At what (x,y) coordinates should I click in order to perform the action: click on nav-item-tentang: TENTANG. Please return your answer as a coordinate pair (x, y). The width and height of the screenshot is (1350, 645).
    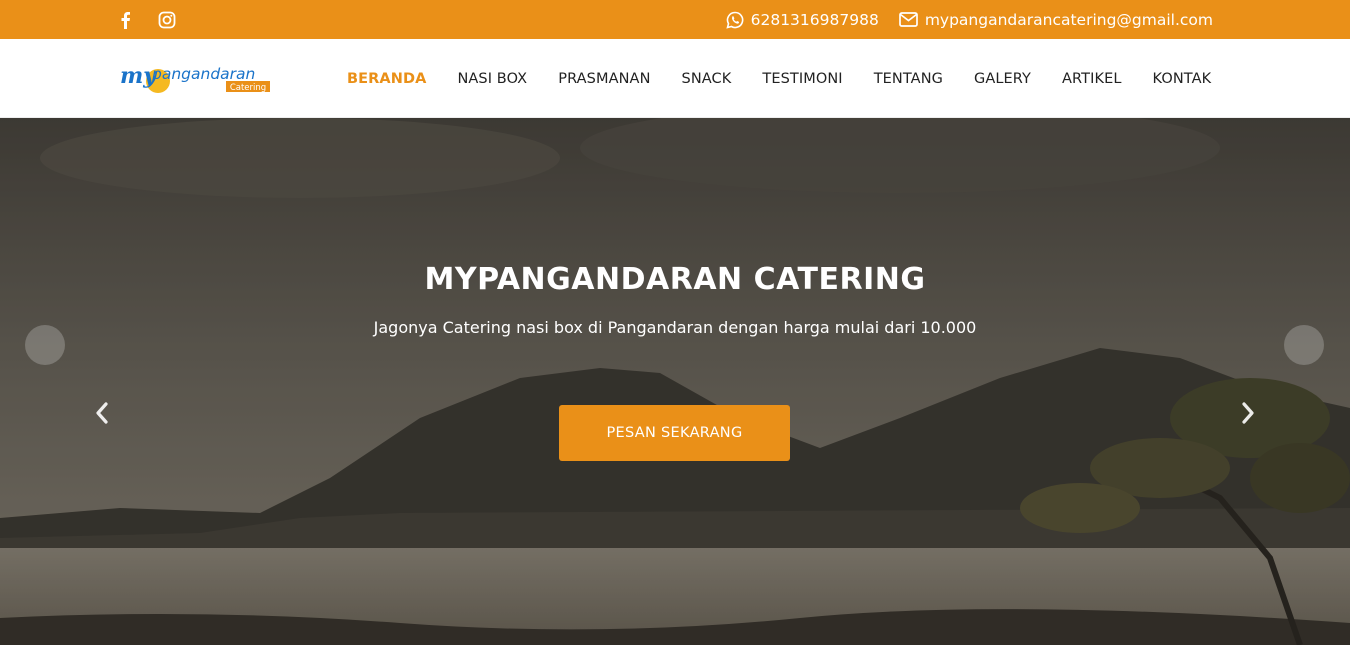
    Looking at the image, I should click on (908, 79).